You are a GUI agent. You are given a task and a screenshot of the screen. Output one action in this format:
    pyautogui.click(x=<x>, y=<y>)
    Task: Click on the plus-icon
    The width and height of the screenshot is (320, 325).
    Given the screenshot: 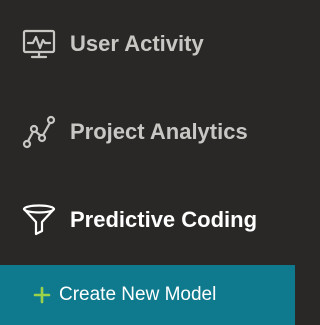 What is the action you would take?
    pyautogui.click(x=42, y=295)
    